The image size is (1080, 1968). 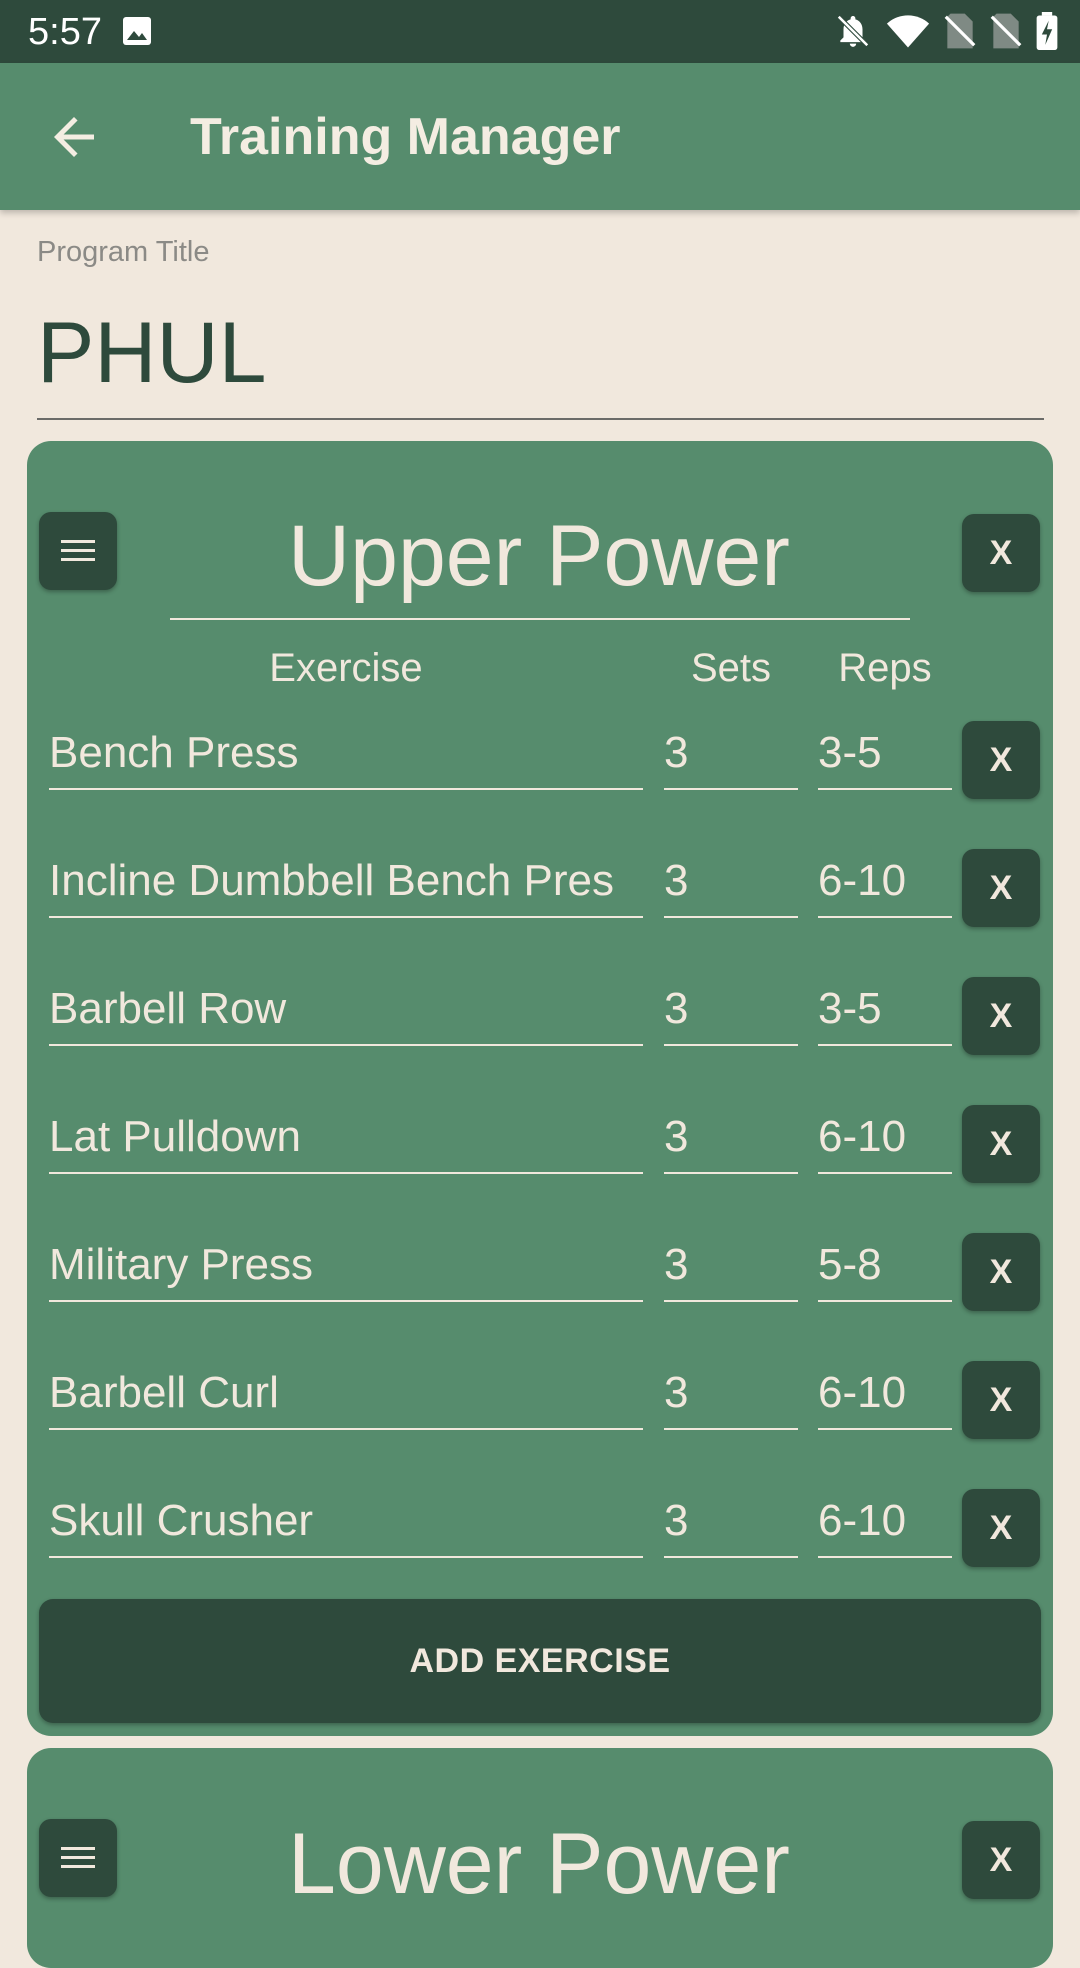 What do you see at coordinates (540, 619) in the screenshot?
I see `day-title-underline` at bounding box center [540, 619].